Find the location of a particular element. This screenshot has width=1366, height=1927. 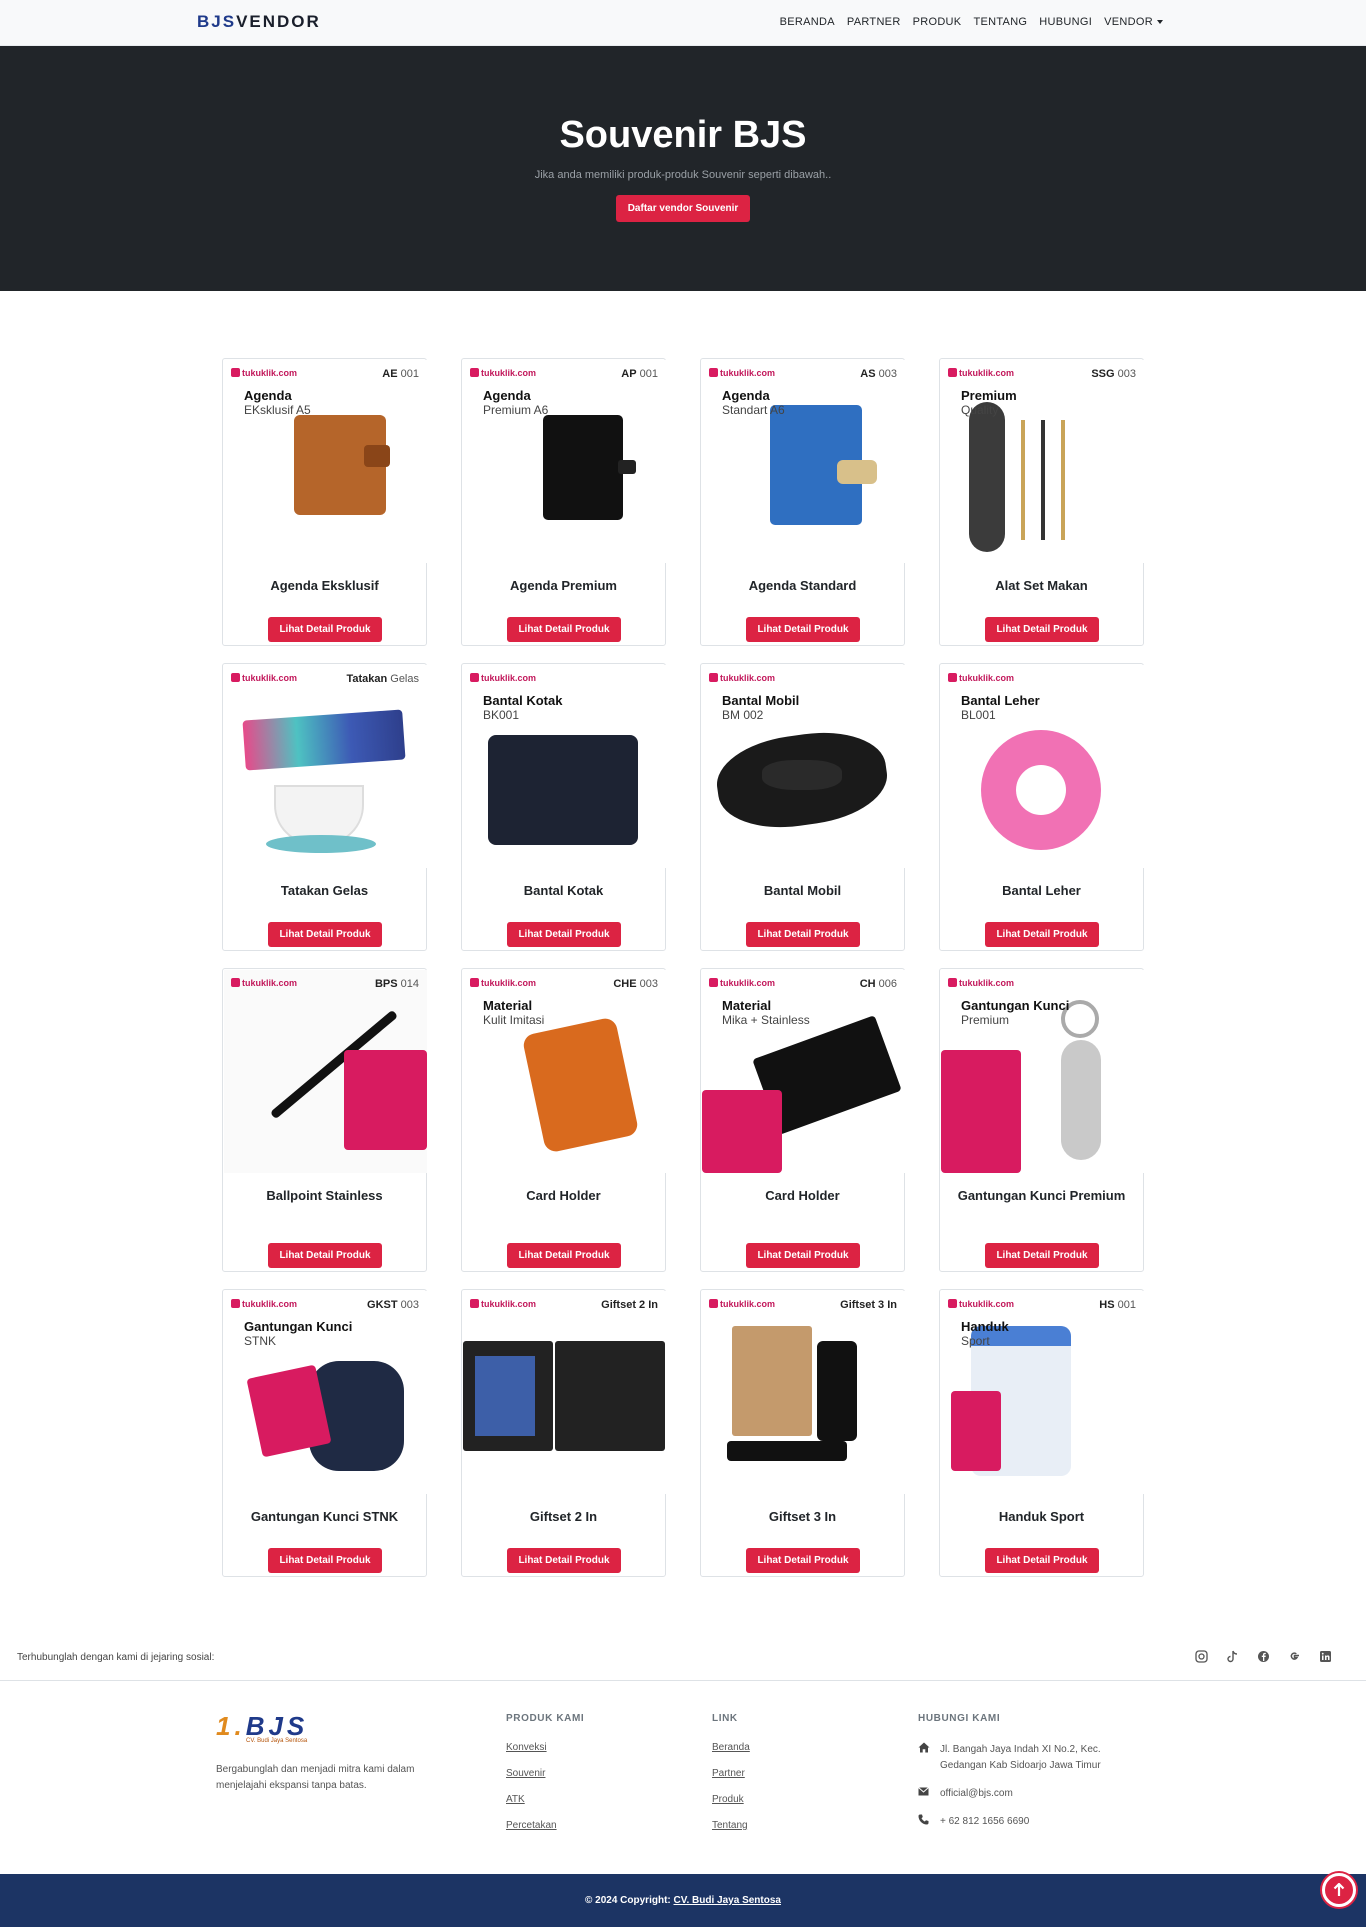

footer-email-text: official@bjs.com is located at coordinates (976, 1794).